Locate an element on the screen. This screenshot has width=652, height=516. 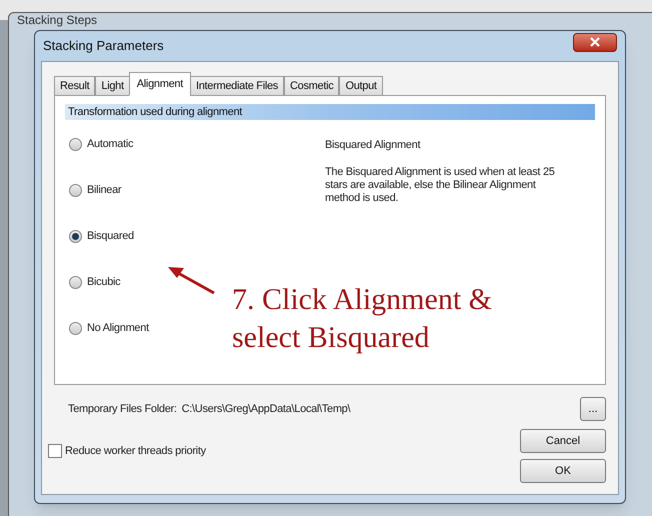
annotation-text: 7. Click Alignment & is located at coordinates (362, 300).